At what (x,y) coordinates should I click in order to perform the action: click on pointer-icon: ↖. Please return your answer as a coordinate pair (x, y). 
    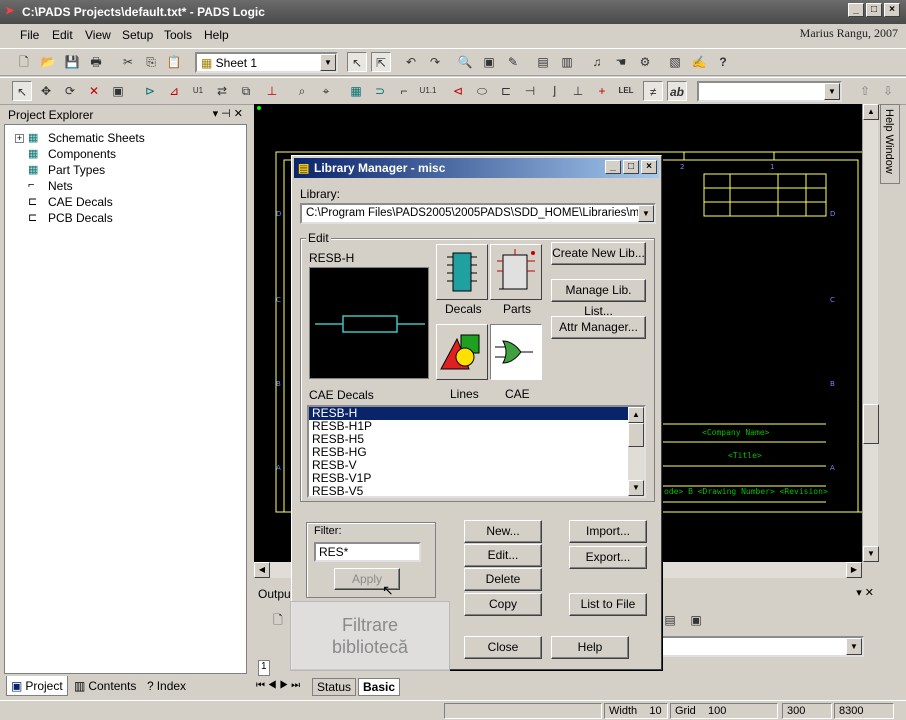
    Looking at the image, I should click on (22, 91).